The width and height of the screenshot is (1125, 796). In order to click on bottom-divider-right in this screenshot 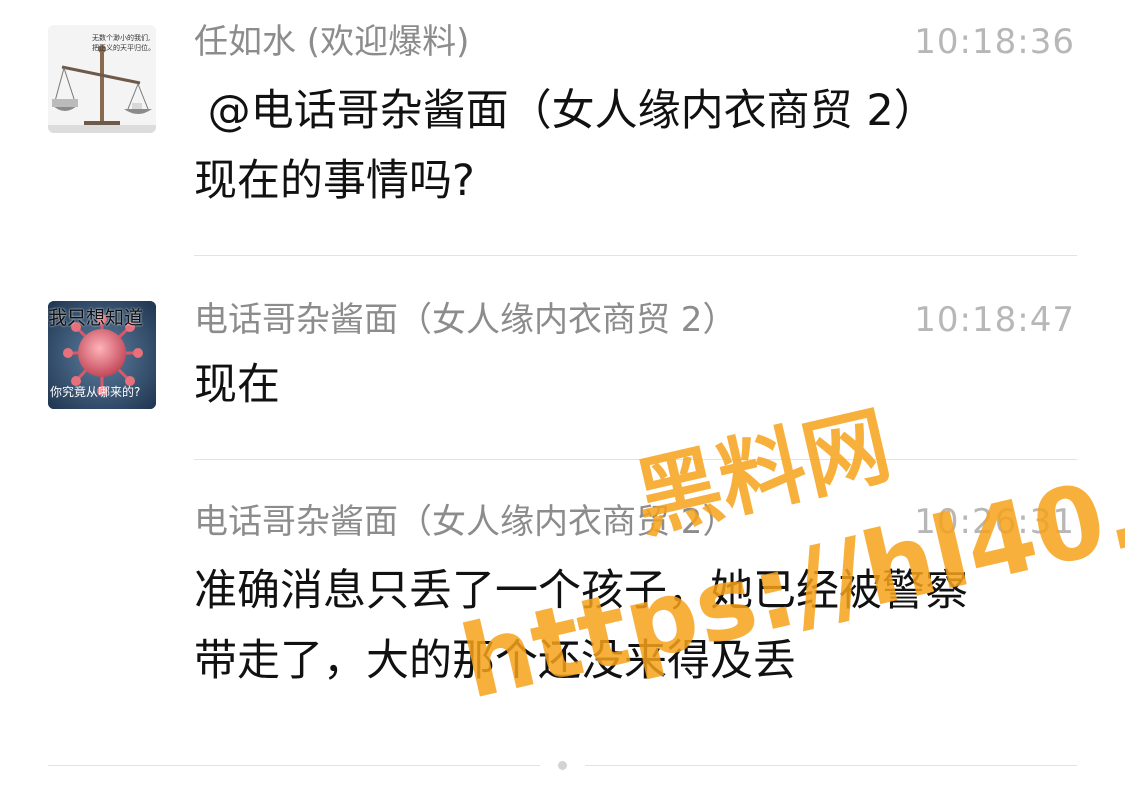, I will do `click(831, 765)`.